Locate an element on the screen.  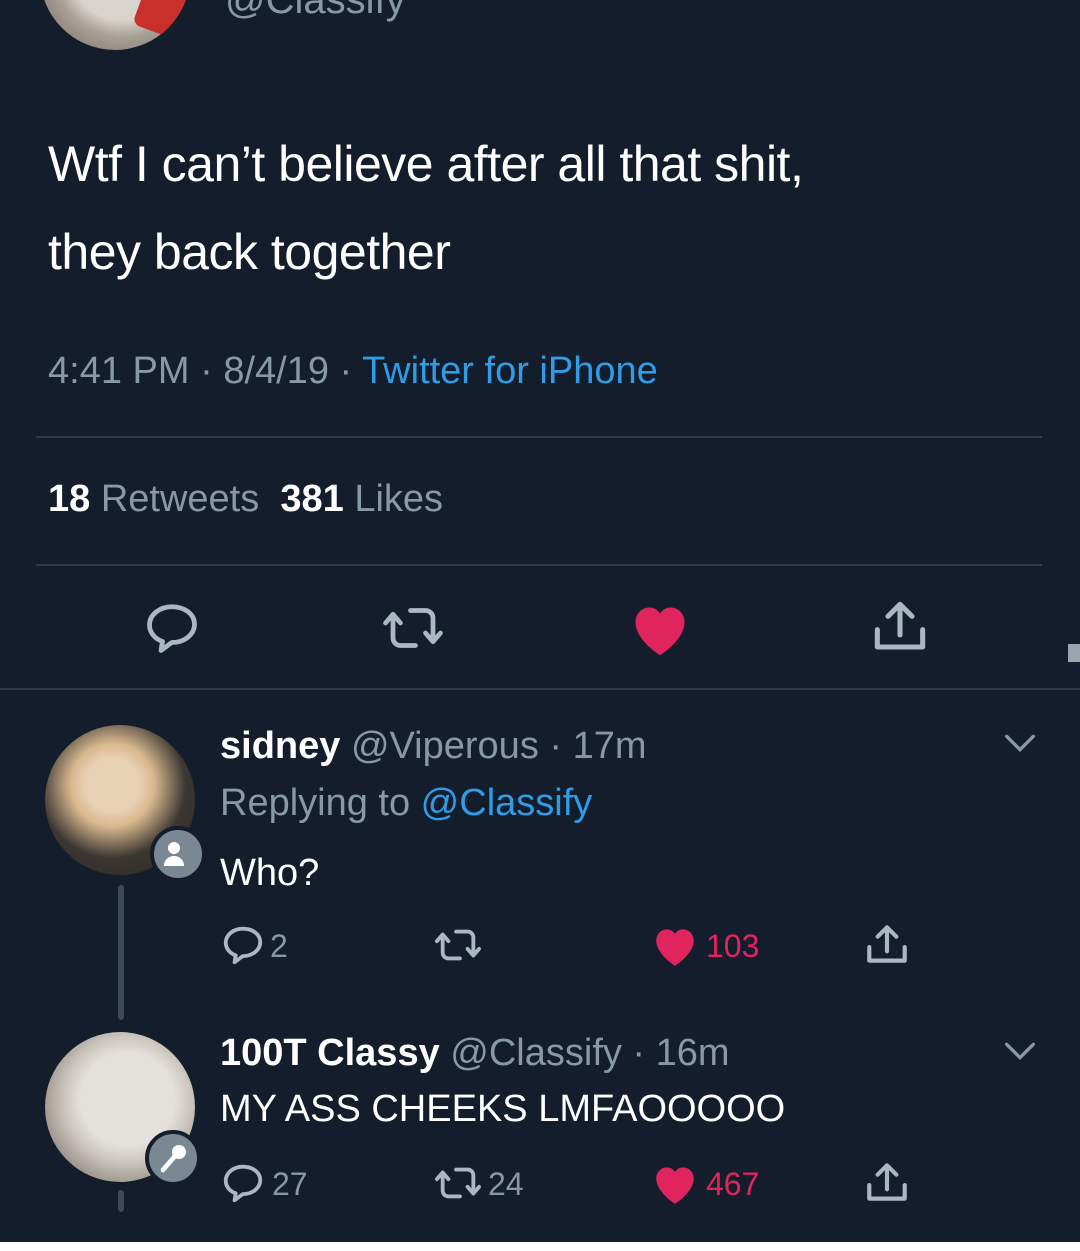
mic-badge-icon is located at coordinates (173, 1158).